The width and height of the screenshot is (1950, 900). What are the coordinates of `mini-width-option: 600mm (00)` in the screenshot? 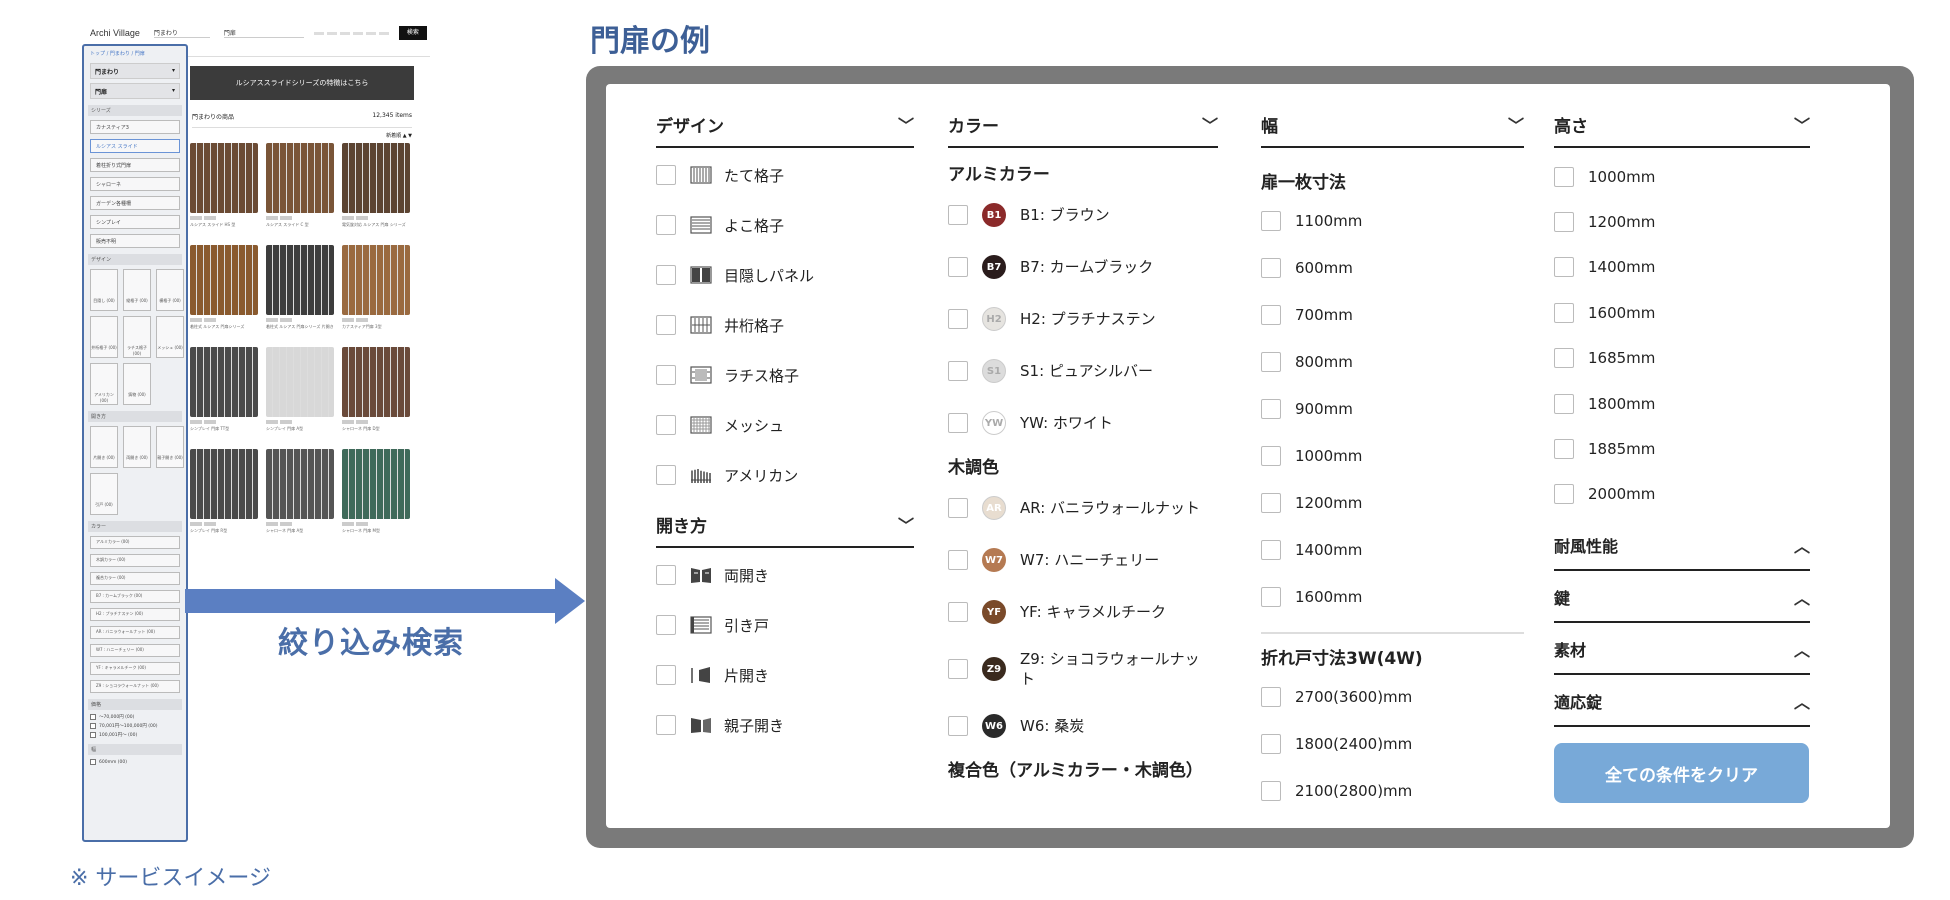 It's located at (135, 762).